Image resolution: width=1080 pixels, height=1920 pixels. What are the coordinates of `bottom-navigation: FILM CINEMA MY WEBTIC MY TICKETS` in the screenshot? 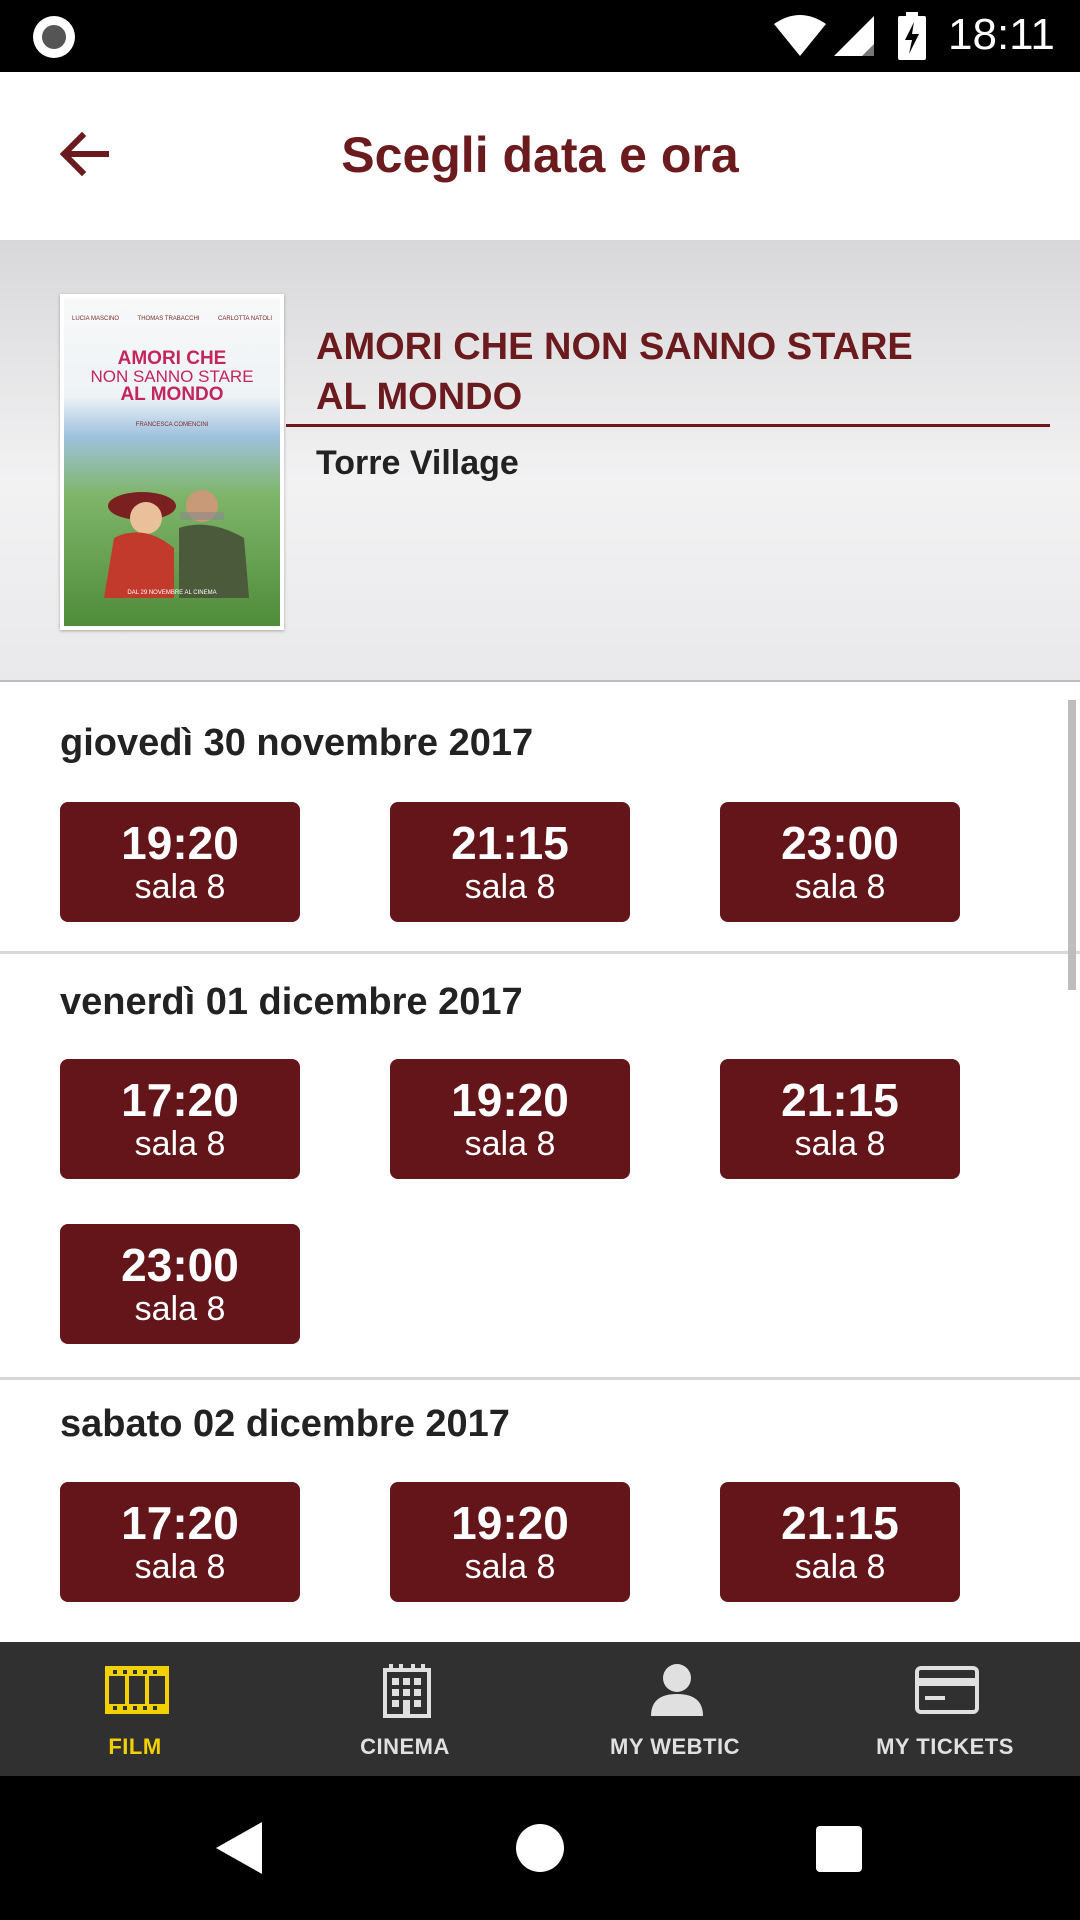 It's located at (540, 1709).